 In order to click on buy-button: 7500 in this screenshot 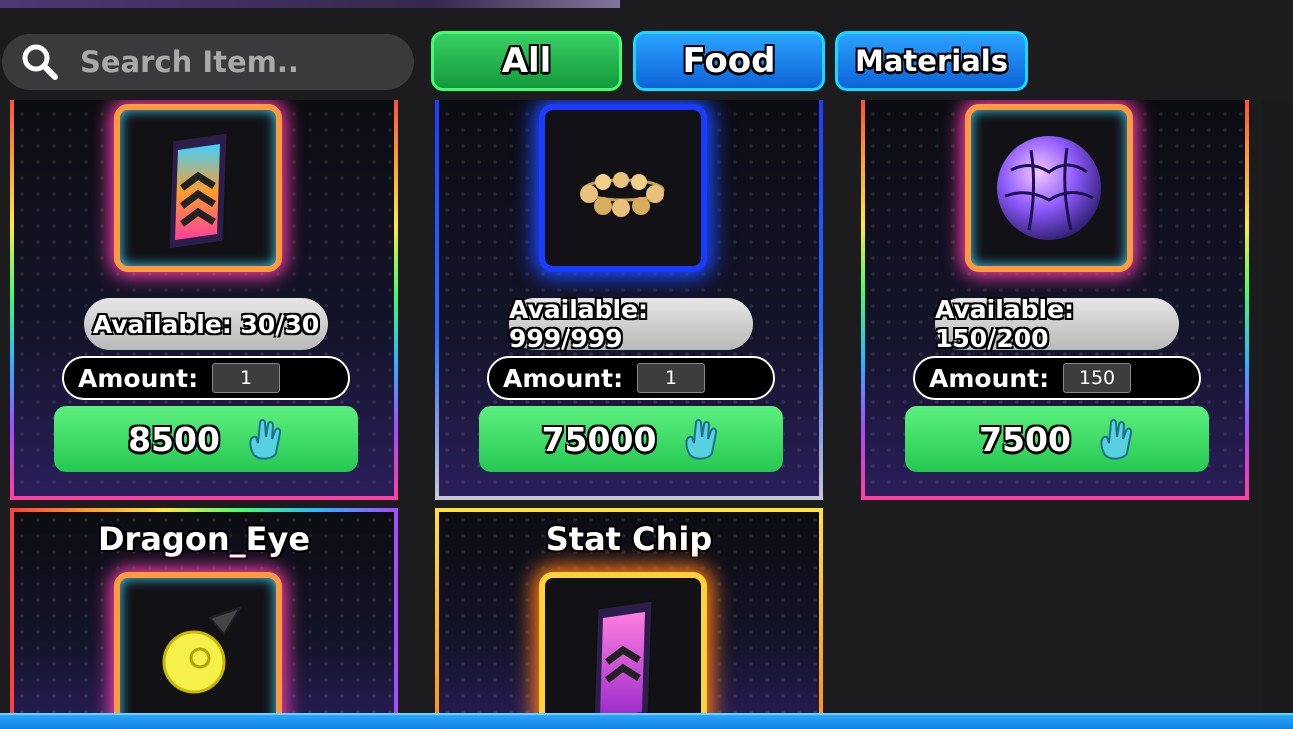, I will do `click(1057, 439)`.